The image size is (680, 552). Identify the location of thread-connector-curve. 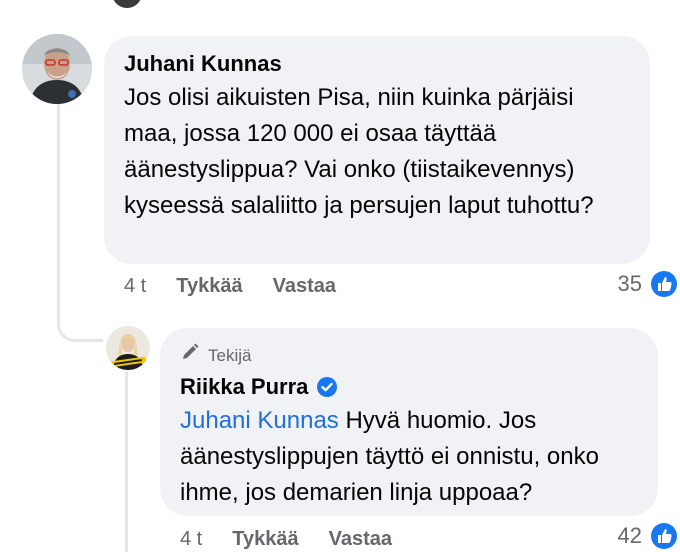
(80, 319).